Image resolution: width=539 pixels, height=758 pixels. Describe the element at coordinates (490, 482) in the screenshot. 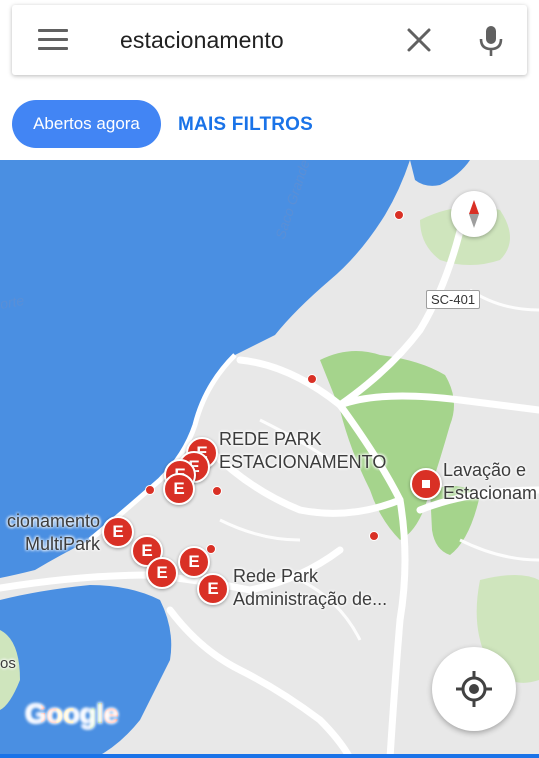

I see `place-label-lavacao: Lavação e Estacionam` at that location.